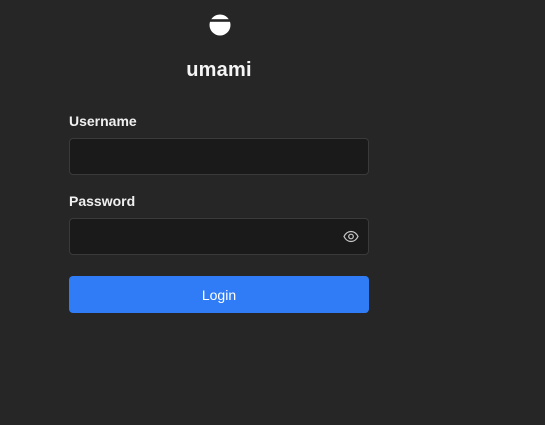 The image size is (545, 425). Describe the element at coordinates (351, 236) in the screenshot. I see `eye-icon` at that location.